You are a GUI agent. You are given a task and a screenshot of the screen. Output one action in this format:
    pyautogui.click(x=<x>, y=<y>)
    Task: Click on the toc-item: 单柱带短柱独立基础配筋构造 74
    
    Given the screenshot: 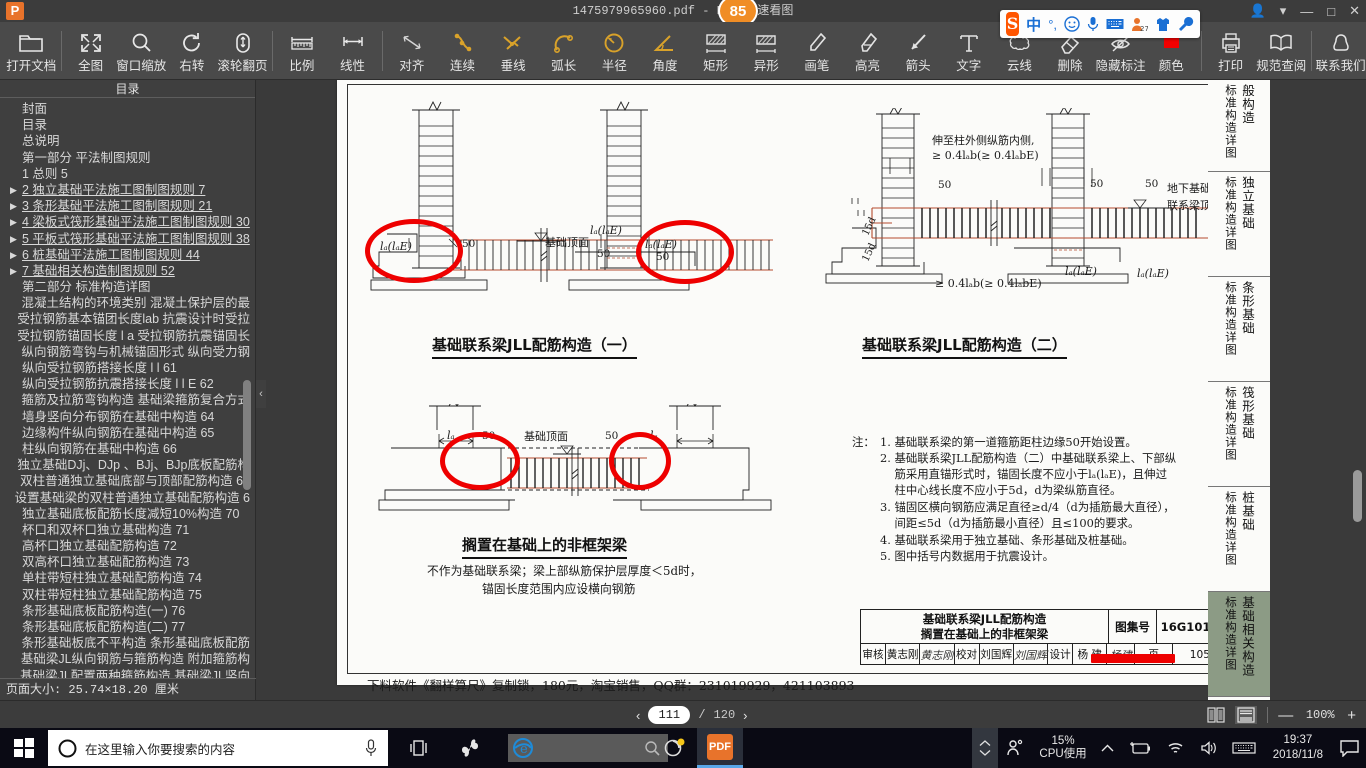 What is the action you would take?
    pyautogui.click(x=127, y=578)
    